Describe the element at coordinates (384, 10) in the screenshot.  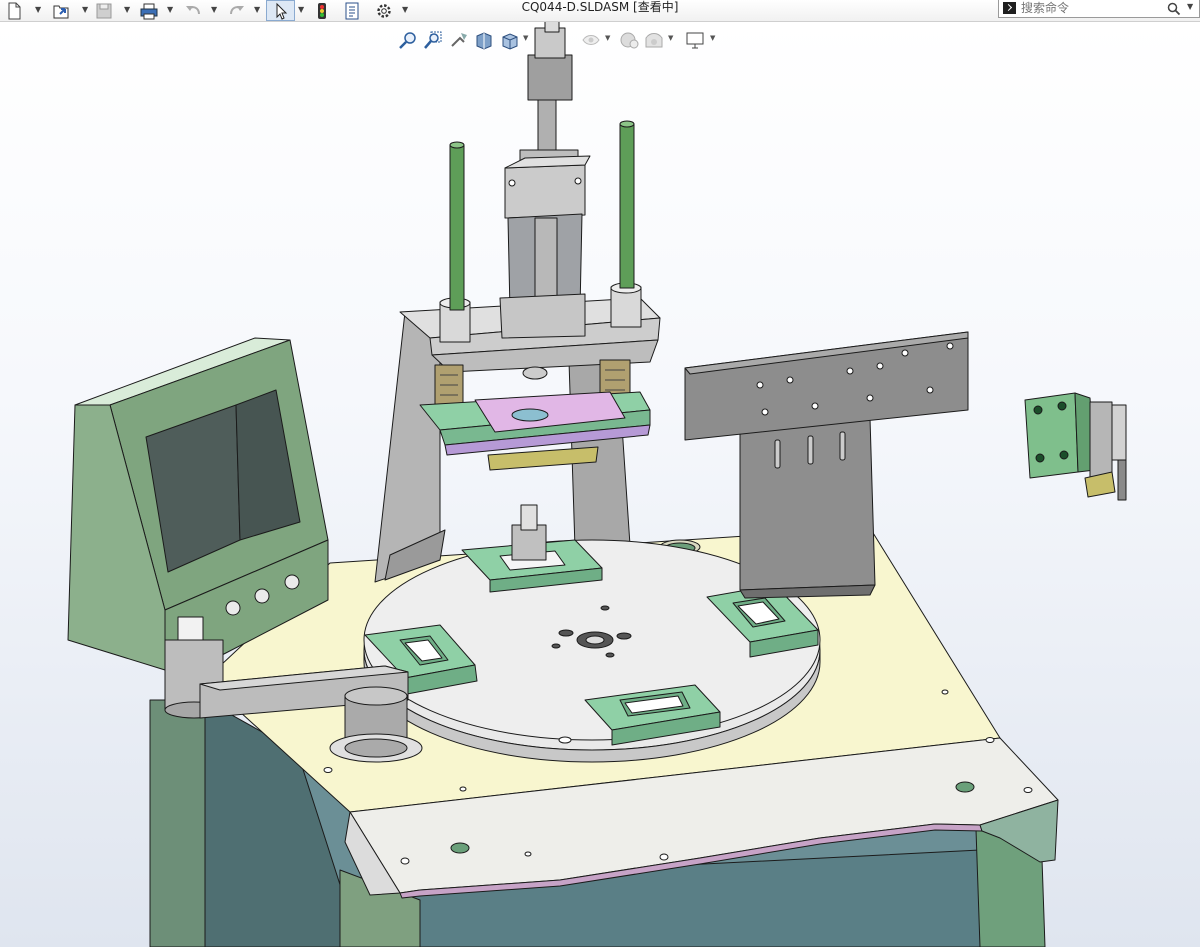
I see `options-icon` at that location.